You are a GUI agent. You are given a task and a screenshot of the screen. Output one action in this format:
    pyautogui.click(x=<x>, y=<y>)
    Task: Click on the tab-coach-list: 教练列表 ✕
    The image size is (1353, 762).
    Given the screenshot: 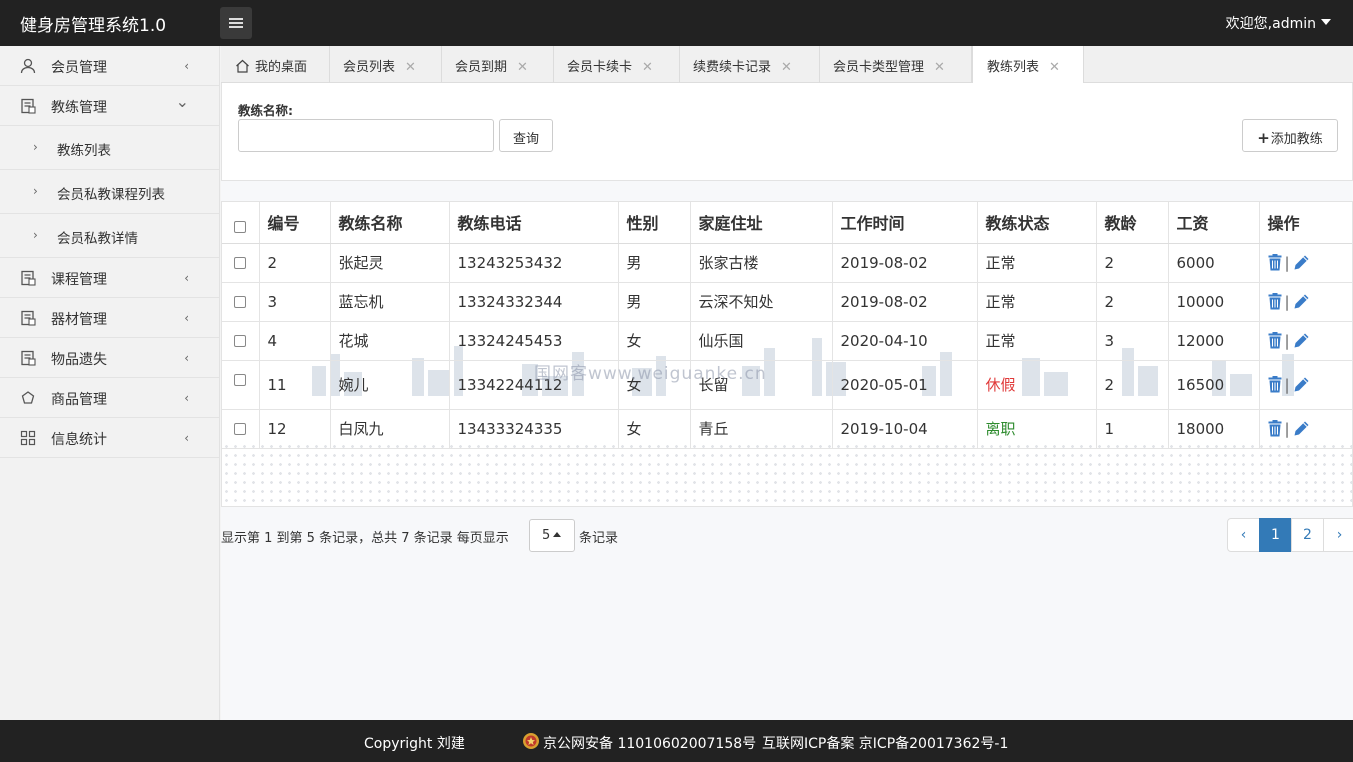 What is the action you would take?
    pyautogui.click(x=1028, y=65)
    